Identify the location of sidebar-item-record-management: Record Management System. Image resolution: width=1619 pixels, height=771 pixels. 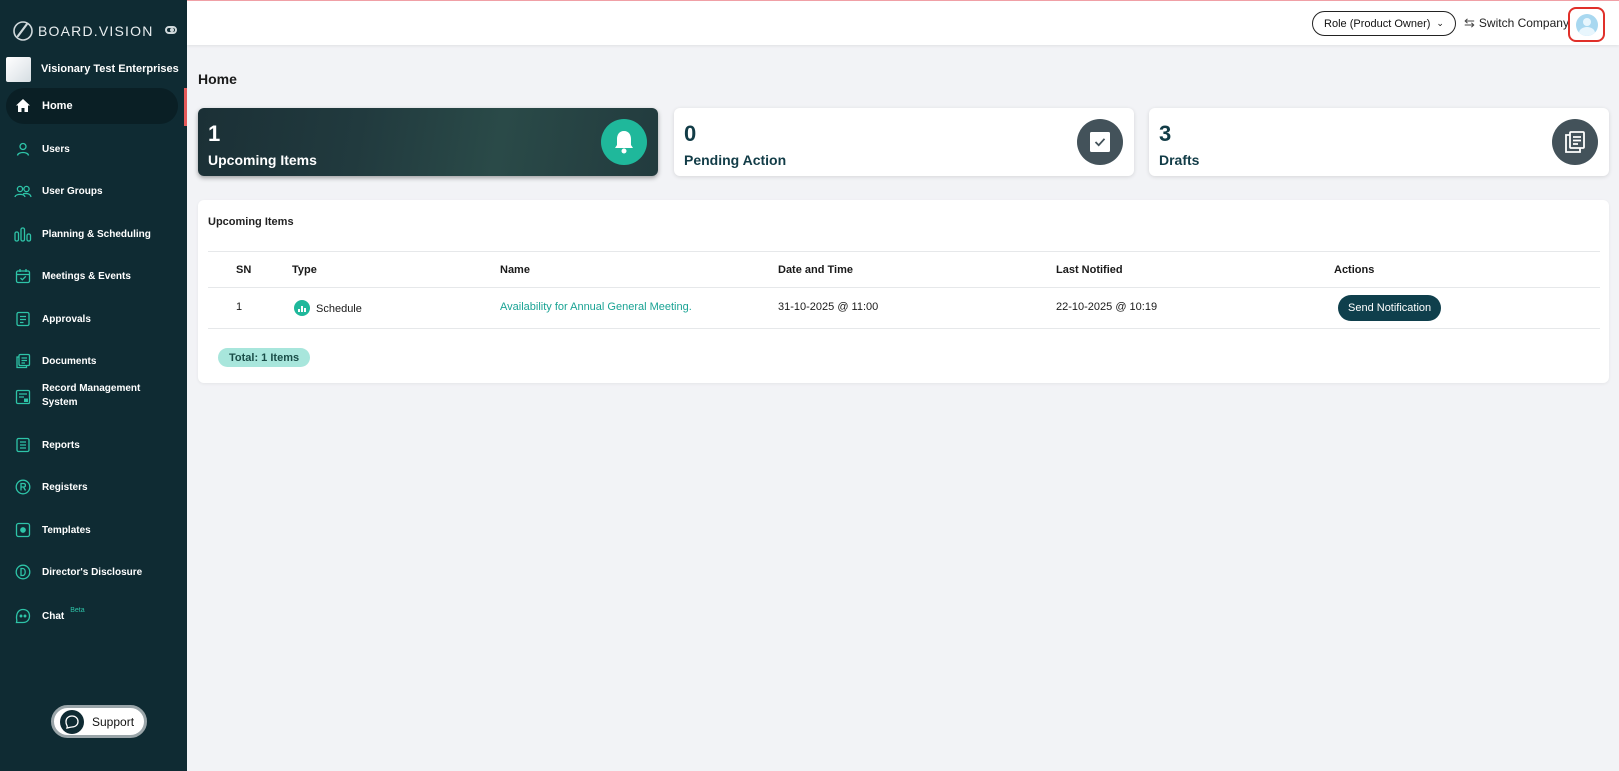
(92, 397).